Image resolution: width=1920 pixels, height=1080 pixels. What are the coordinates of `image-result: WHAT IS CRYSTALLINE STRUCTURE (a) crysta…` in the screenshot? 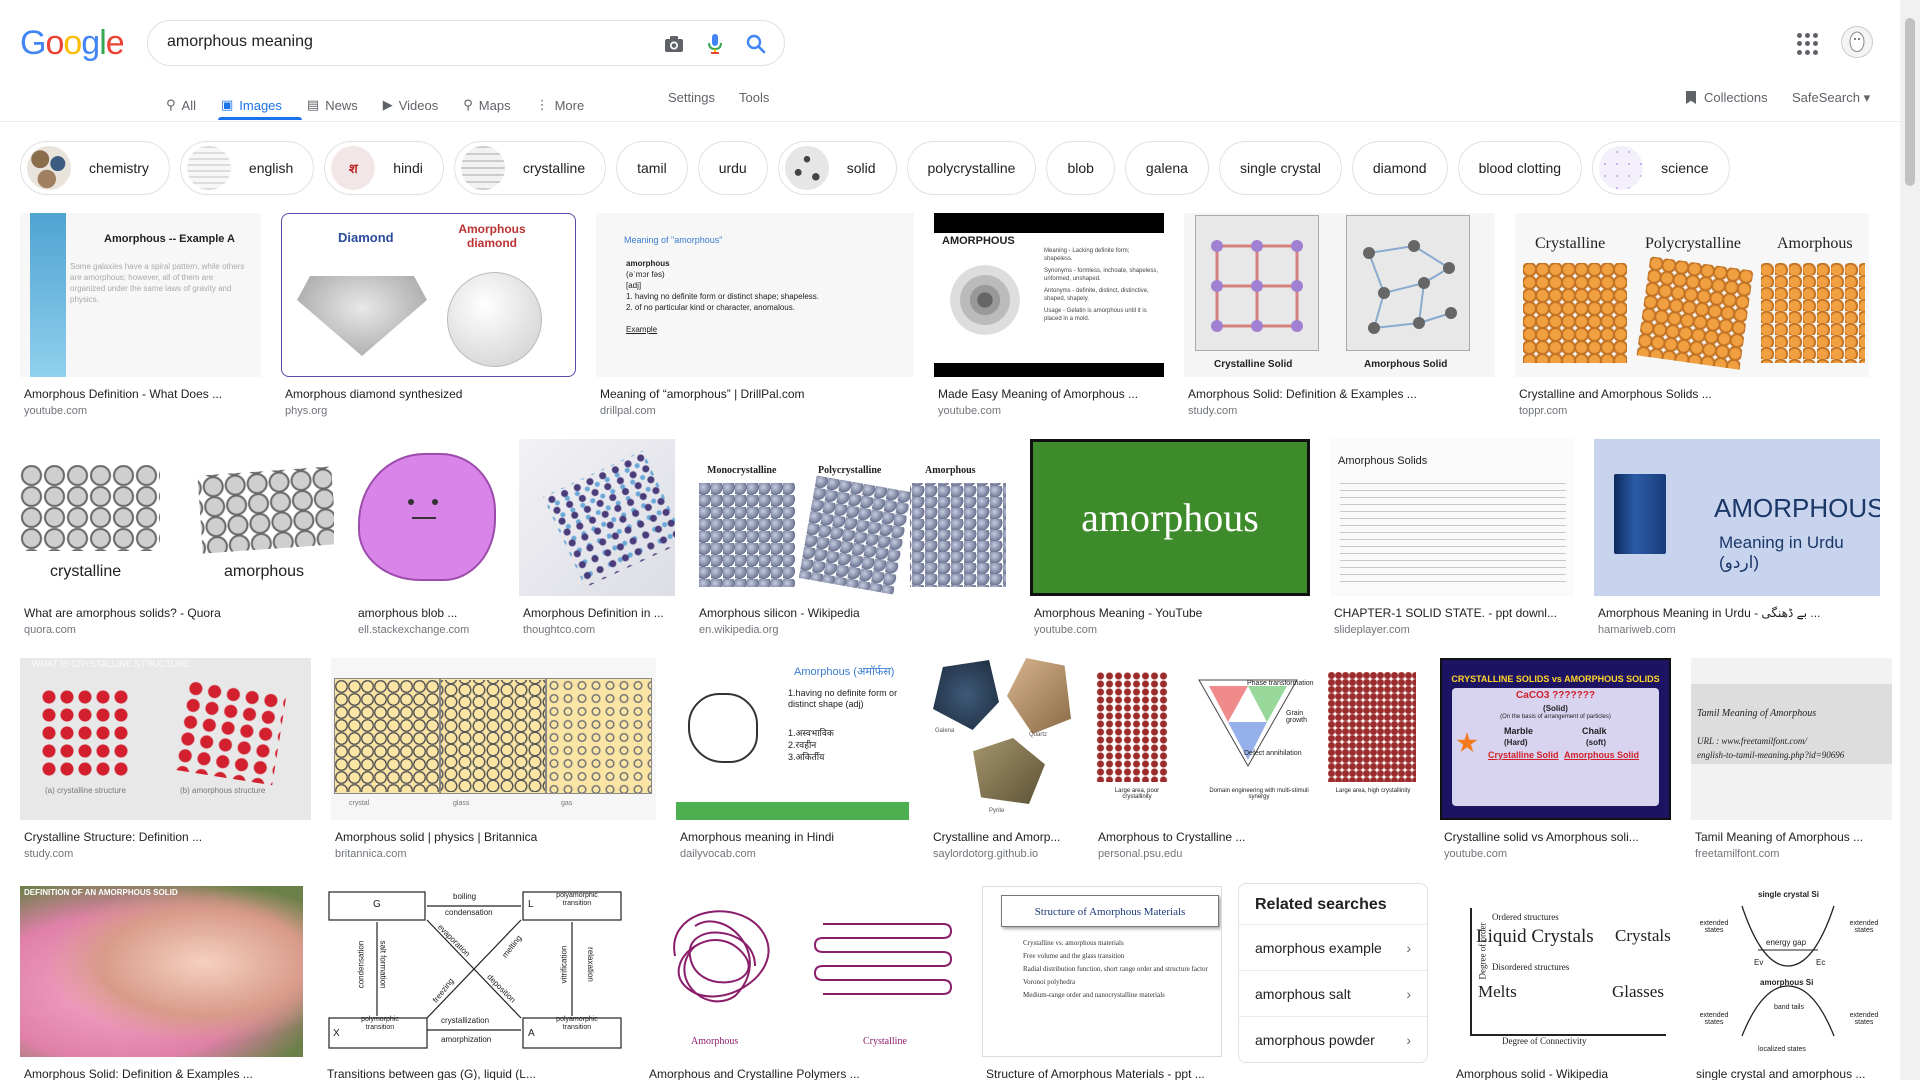 It's located at (165, 759).